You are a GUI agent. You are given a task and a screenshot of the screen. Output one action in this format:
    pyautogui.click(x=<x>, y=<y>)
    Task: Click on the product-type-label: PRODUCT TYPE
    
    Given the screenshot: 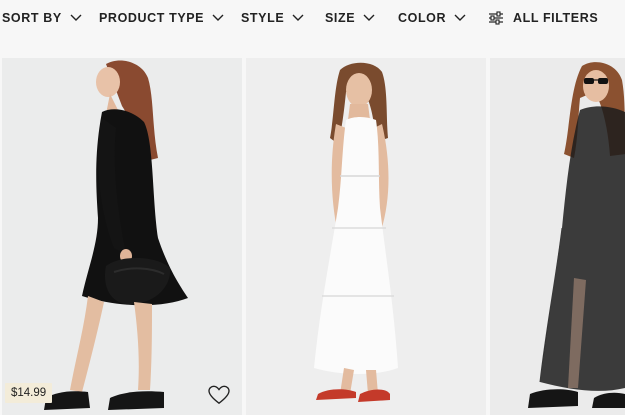 What is the action you would take?
    pyautogui.click(x=152, y=18)
    